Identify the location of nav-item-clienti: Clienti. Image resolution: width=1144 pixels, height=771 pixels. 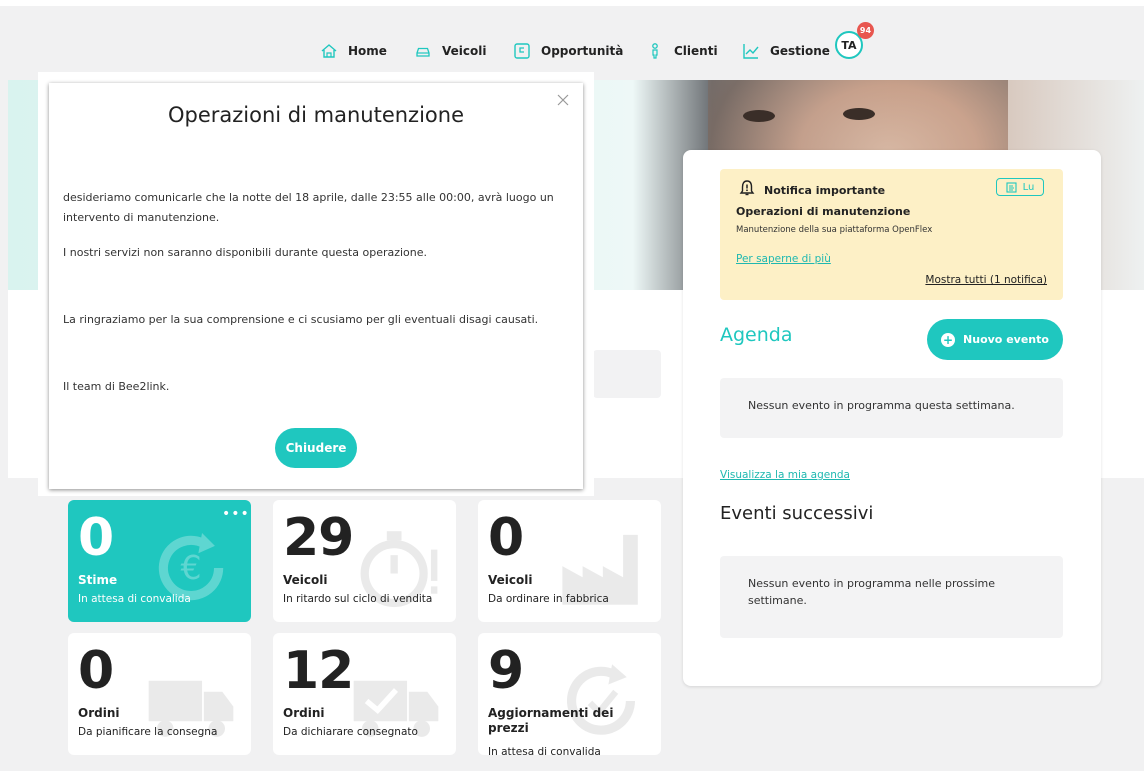
(682, 51).